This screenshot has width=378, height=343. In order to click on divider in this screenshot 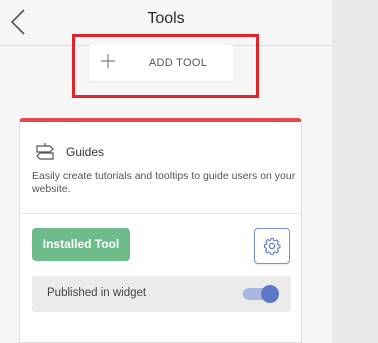, I will do `click(160, 213)`.